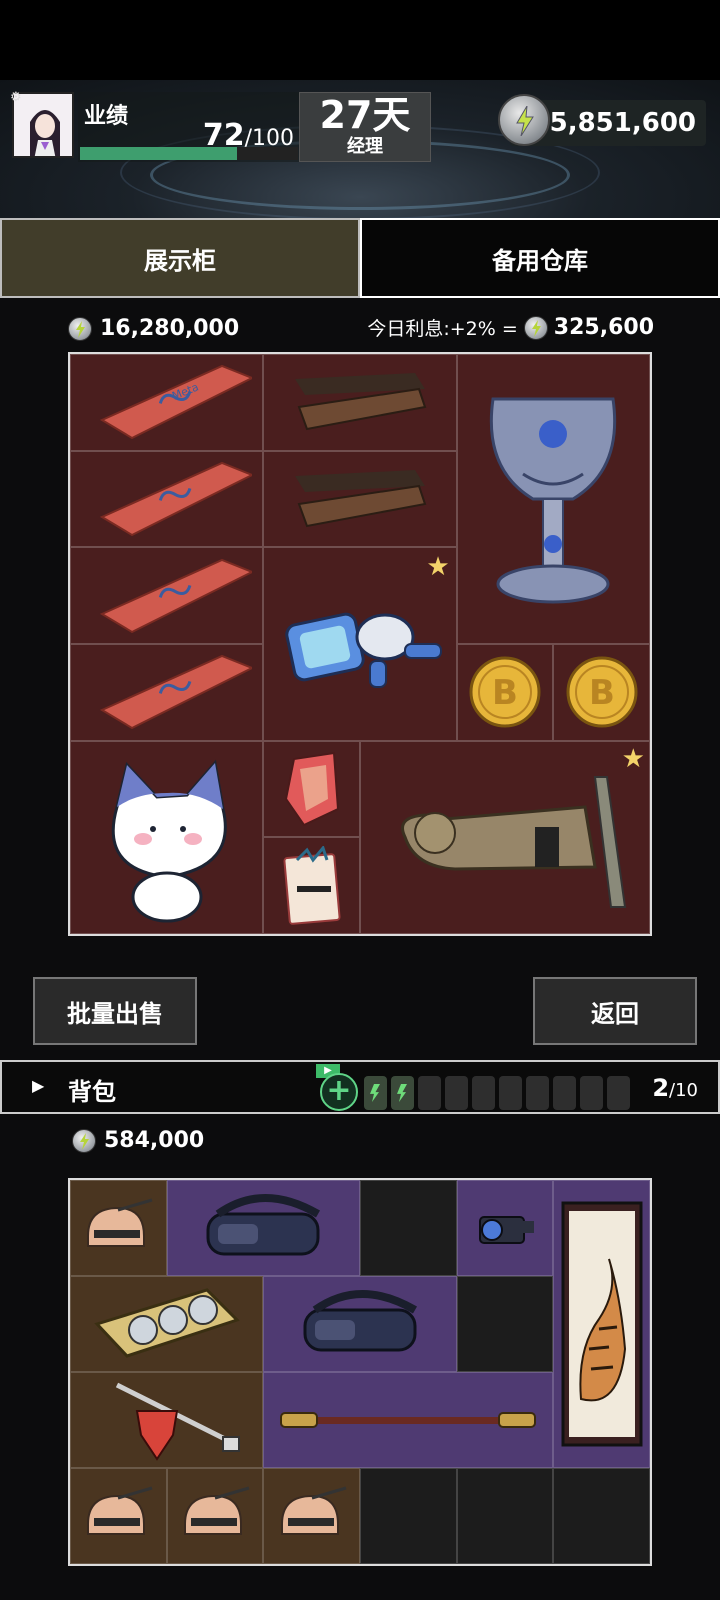 The height and width of the screenshot is (1600, 720). What do you see at coordinates (540, 258) in the screenshot?
I see `tab-backup-warehouse: 备用仓库` at bounding box center [540, 258].